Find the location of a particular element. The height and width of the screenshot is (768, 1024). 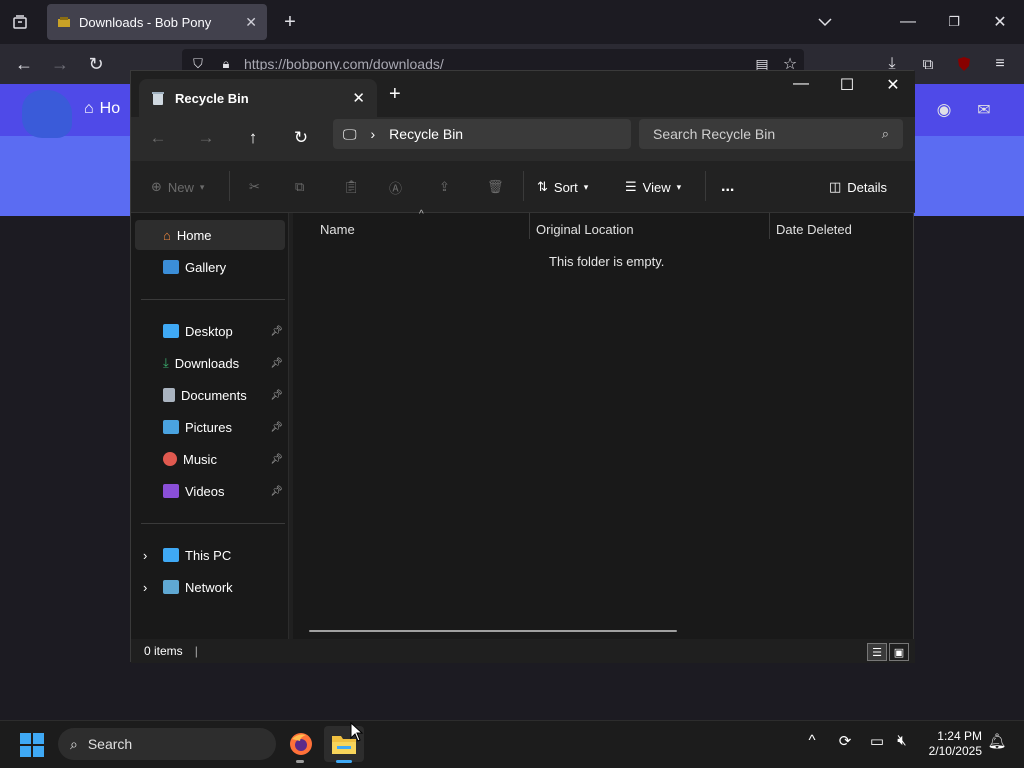

copy-icon: ⧉ is located at coordinates (299, 187).